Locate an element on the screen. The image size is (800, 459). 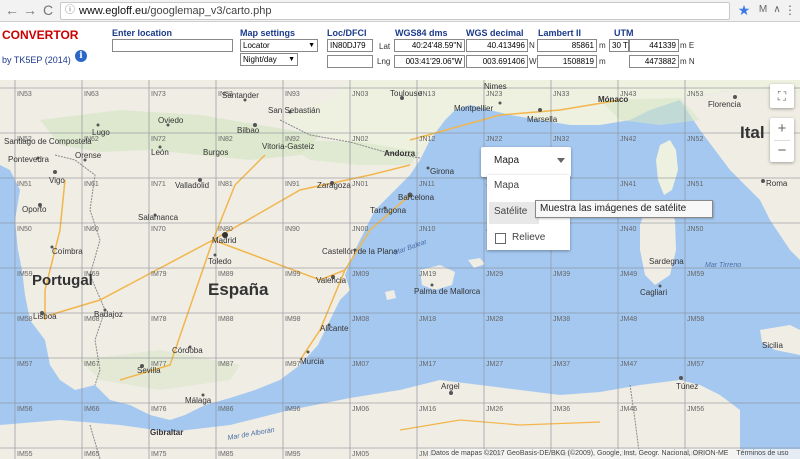
loc-dfci-label: Loc/DFCI is located at coordinates (347, 33).